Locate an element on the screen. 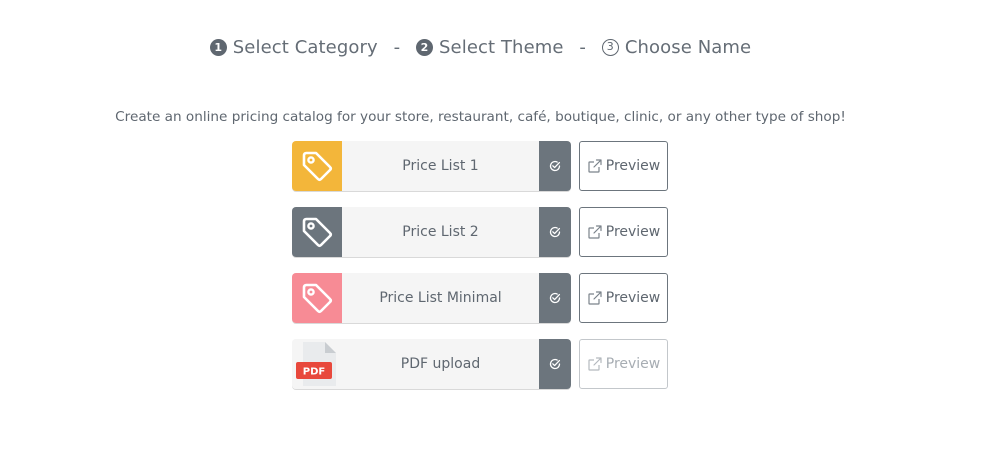 The height and width of the screenshot is (467, 989). theme-row: Price List Minimal Preview is located at coordinates (482, 298).